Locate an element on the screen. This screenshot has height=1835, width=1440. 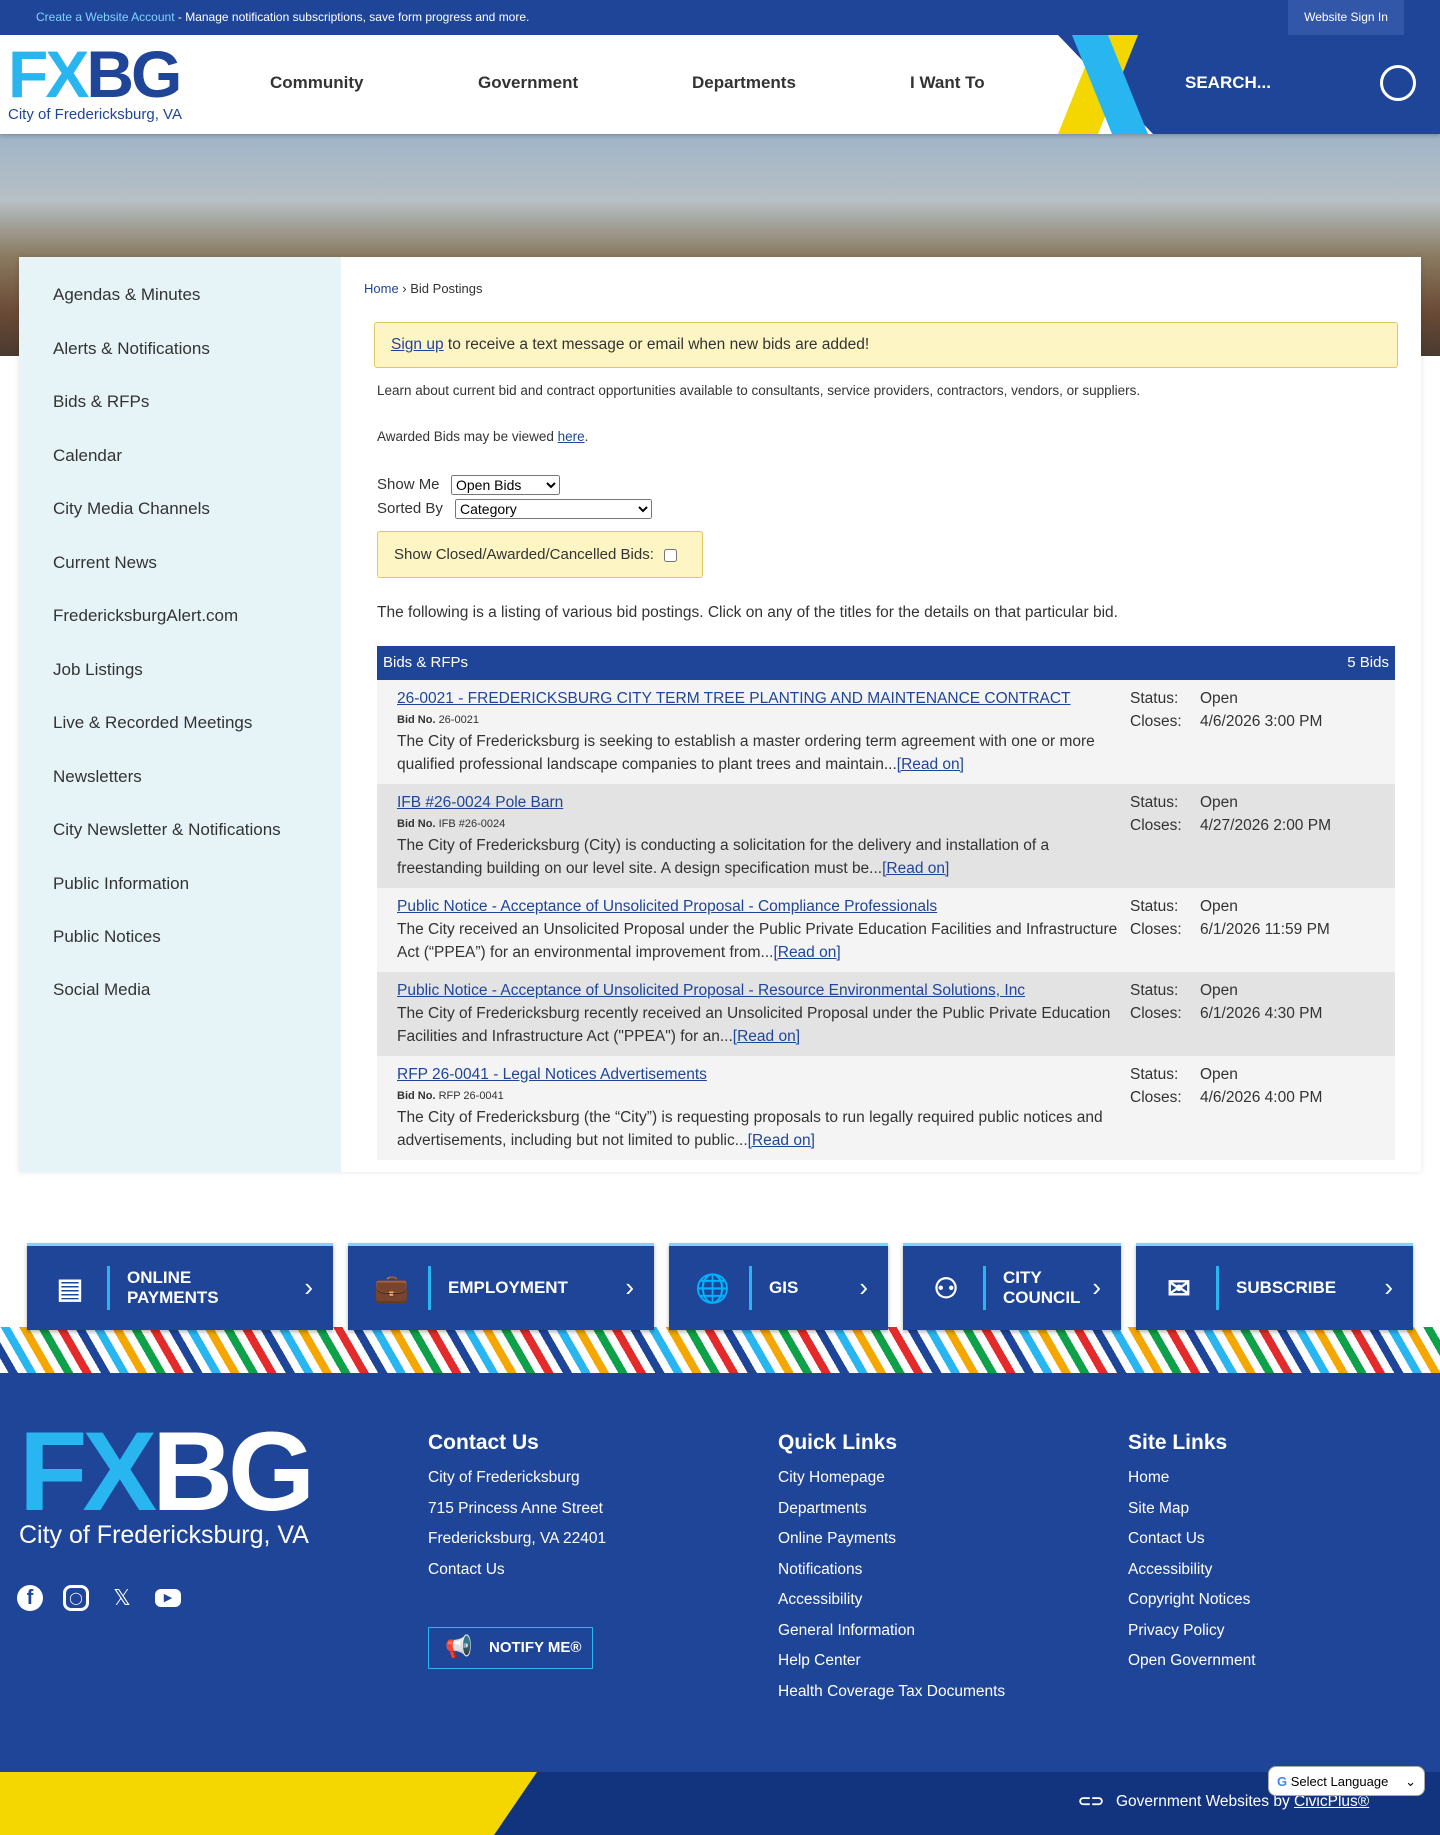
footer-link: Home is located at coordinates (1192, 1484).